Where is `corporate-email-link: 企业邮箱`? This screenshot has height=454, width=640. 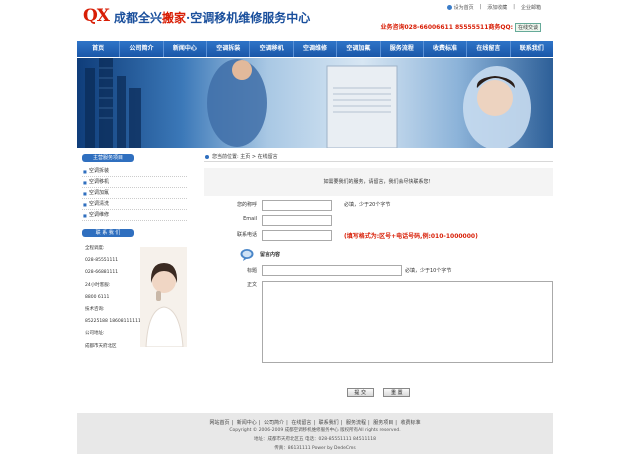 corporate-email-link: 企业邮箱 is located at coordinates (531, 7).